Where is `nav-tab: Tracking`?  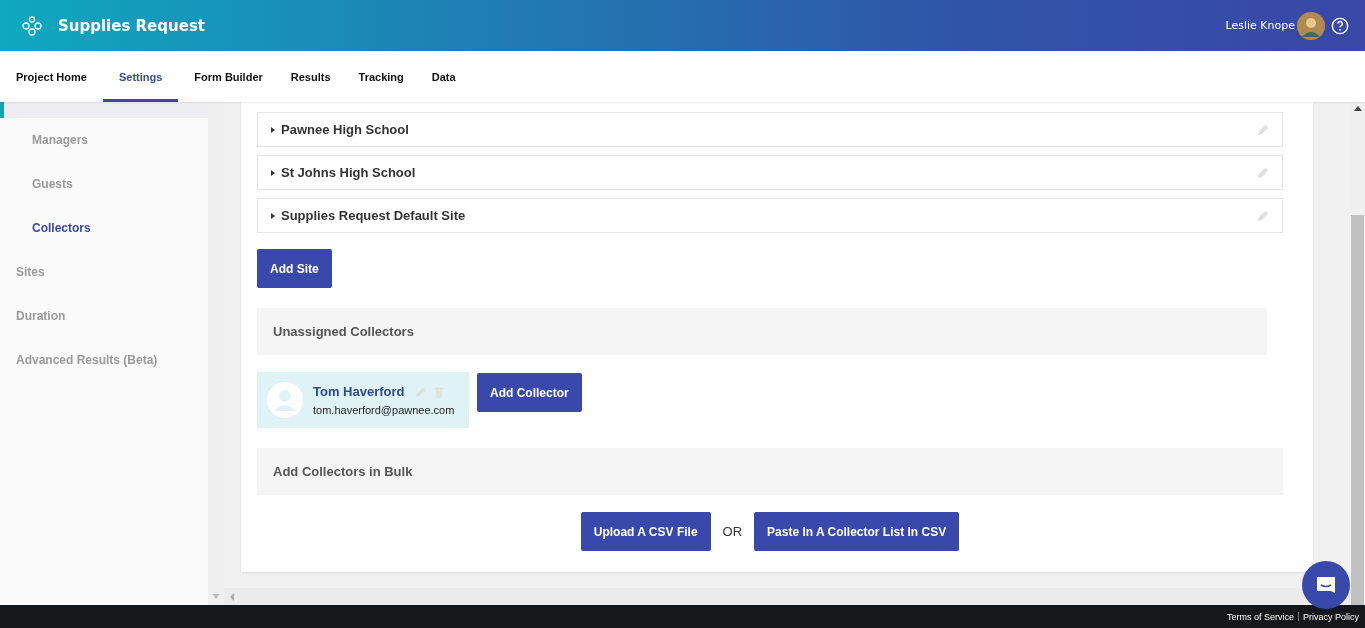
nav-tab: Tracking is located at coordinates (381, 76).